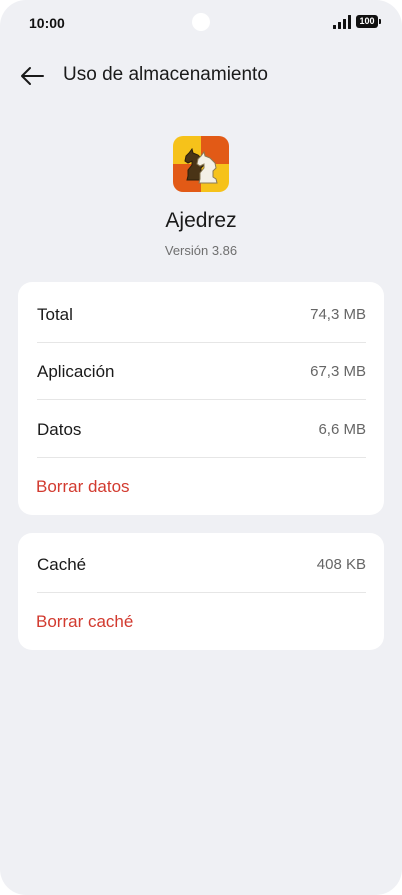 This screenshot has height=895, width=402. I want to click on divider, so click(201, 399).